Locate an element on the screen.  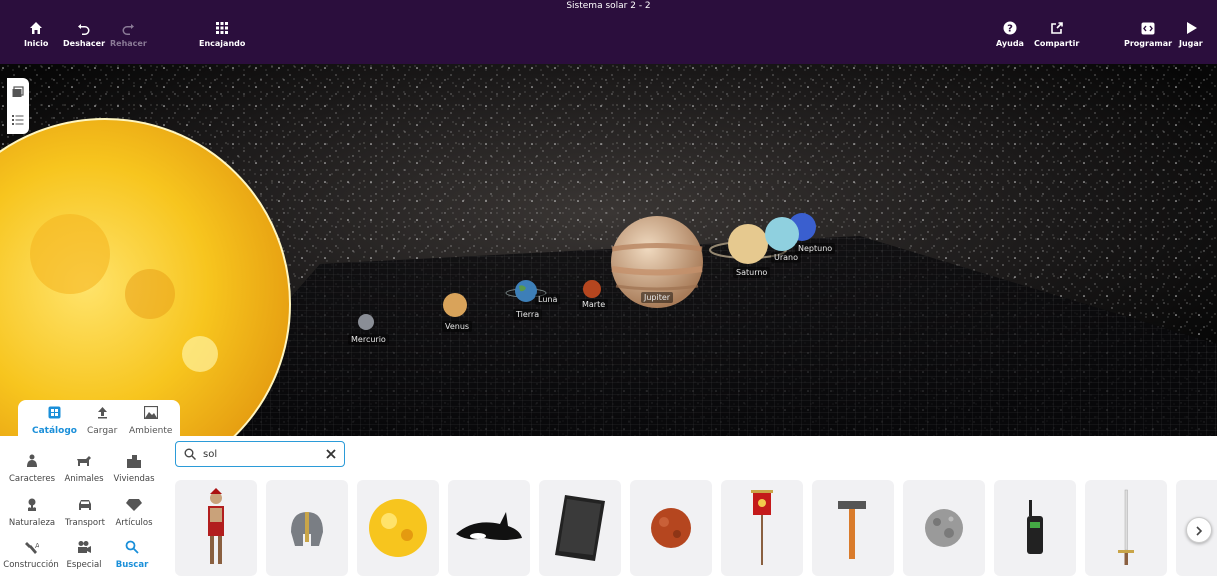
jupiter-label: Jupiter is located at coordinates (657, 297).